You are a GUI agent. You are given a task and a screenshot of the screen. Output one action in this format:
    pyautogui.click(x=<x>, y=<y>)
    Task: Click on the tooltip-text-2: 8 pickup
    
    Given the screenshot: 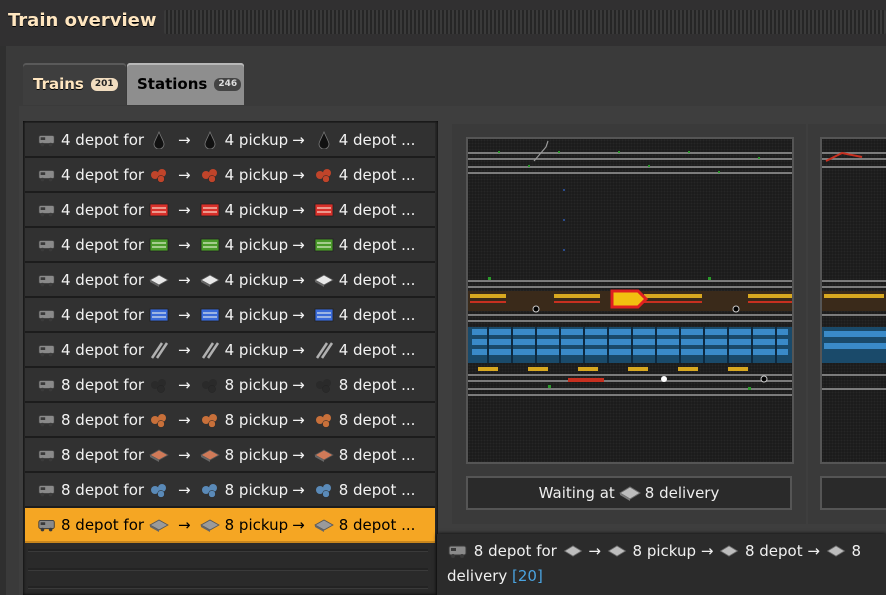 What is the action you would take?
    pyautogui.click(x=664, y=551)
    